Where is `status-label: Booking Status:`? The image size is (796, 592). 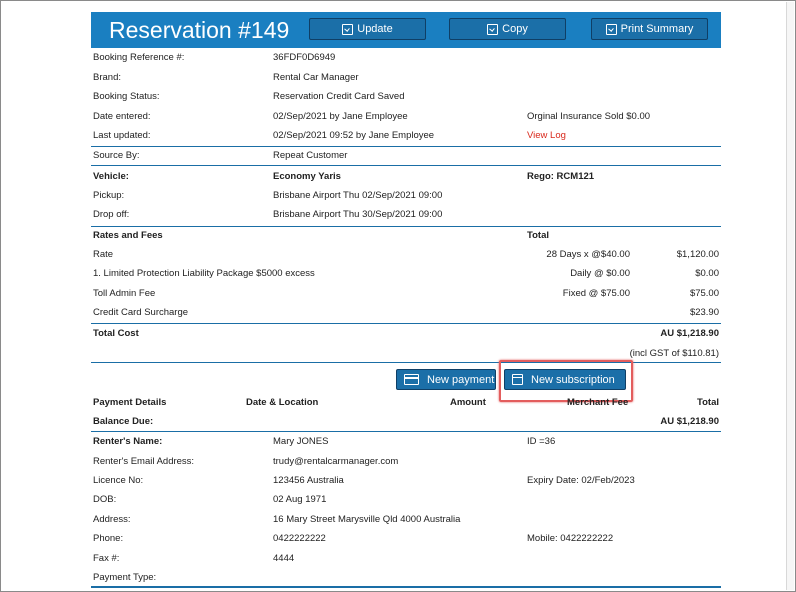 status-label: Booking Status: is located at coordinates (126, 96).